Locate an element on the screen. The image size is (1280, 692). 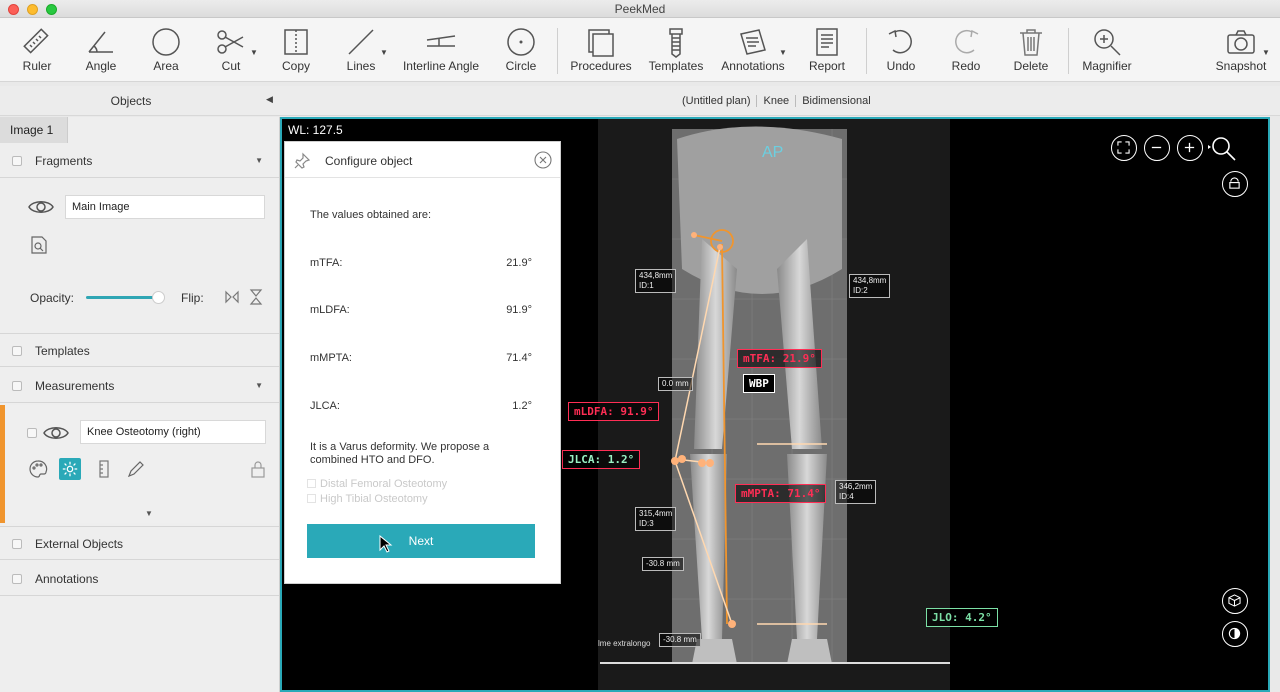
annotations-section-label: Annotations is located at coordinates (67, 579).